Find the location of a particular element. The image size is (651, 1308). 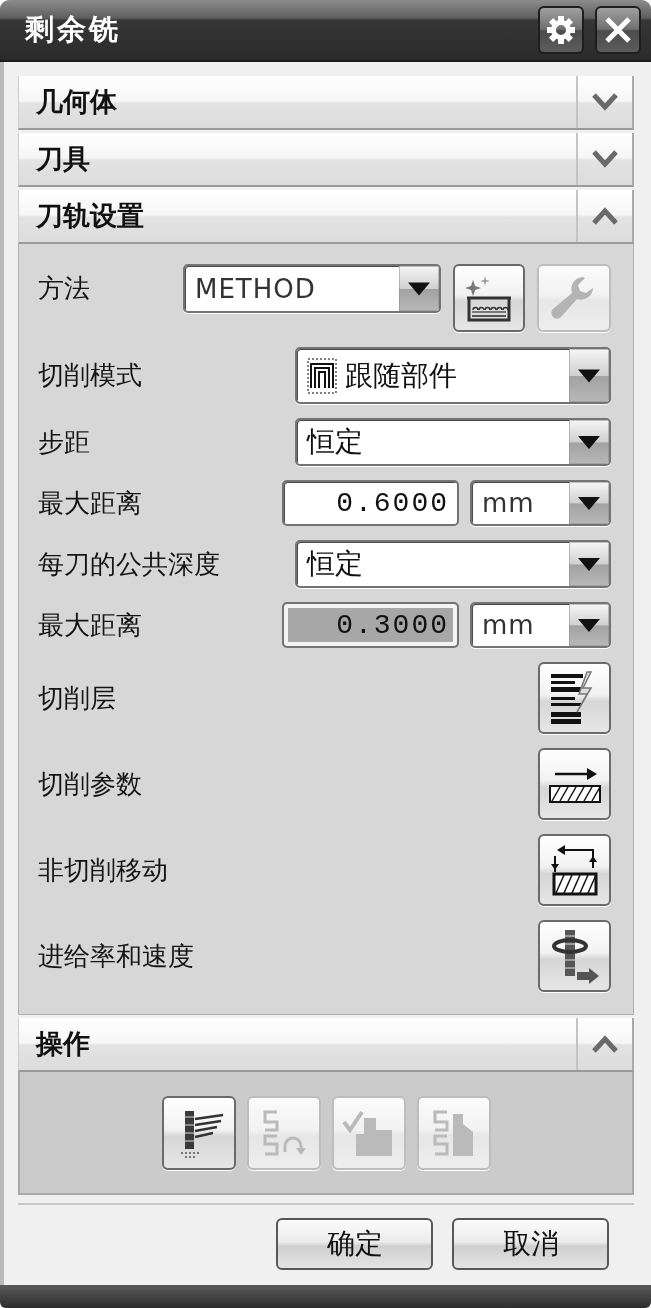

field-label: 步距 is located at coordinates (64, 442).